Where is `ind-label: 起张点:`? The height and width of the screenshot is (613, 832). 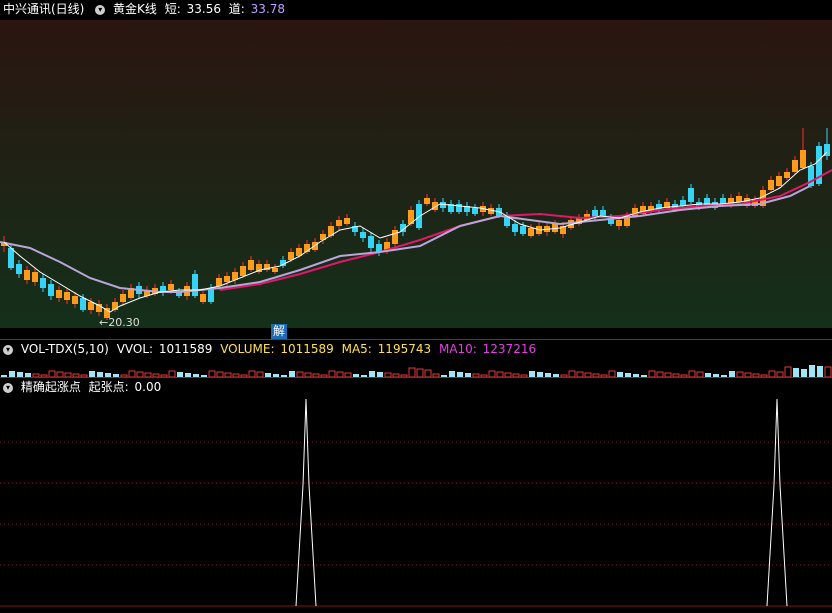 ind-label: 起张点: is located at coordinates (108, 387).